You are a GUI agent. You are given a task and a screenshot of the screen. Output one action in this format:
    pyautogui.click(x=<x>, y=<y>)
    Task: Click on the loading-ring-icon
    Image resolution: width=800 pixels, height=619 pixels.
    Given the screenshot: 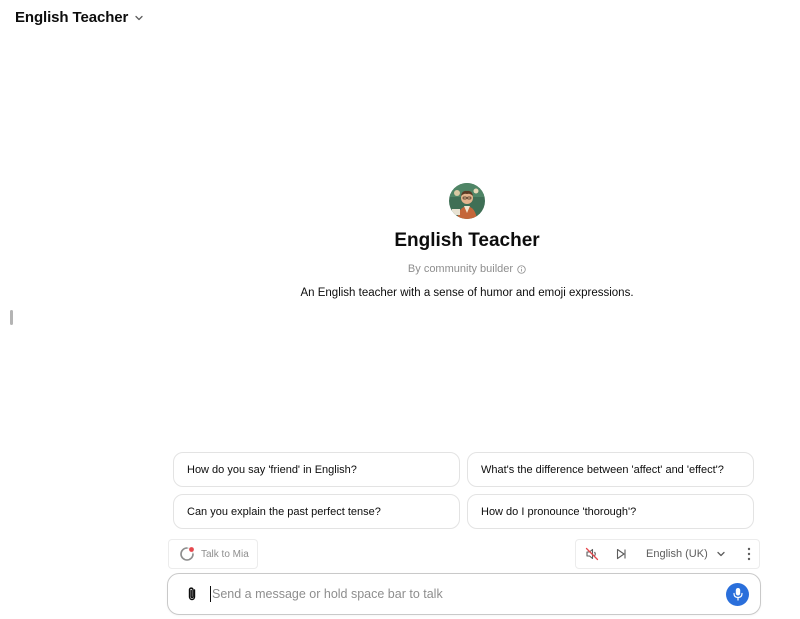 What is the action you would take?
    pyautogui.click(x=187, y=554)
    